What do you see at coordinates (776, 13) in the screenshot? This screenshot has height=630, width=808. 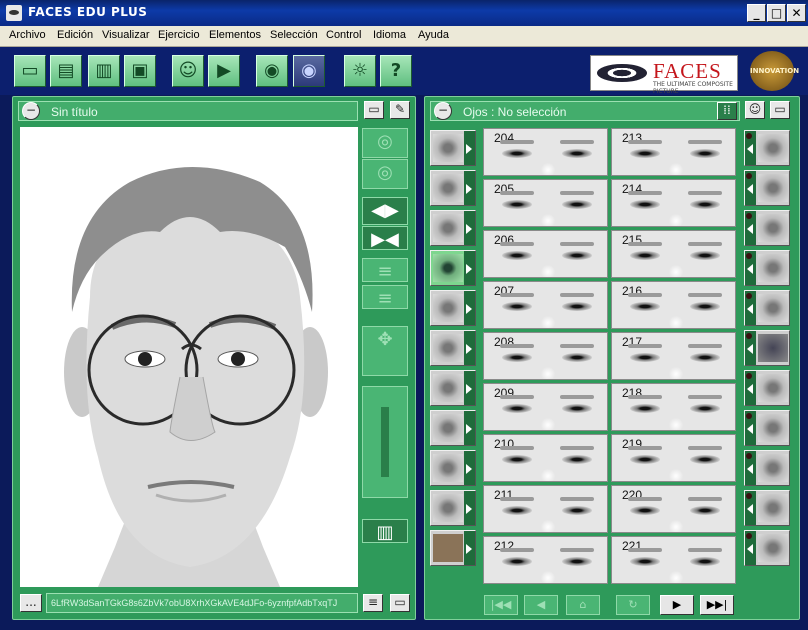 I see `maximize-button: □` at bounding box center [776, 13].